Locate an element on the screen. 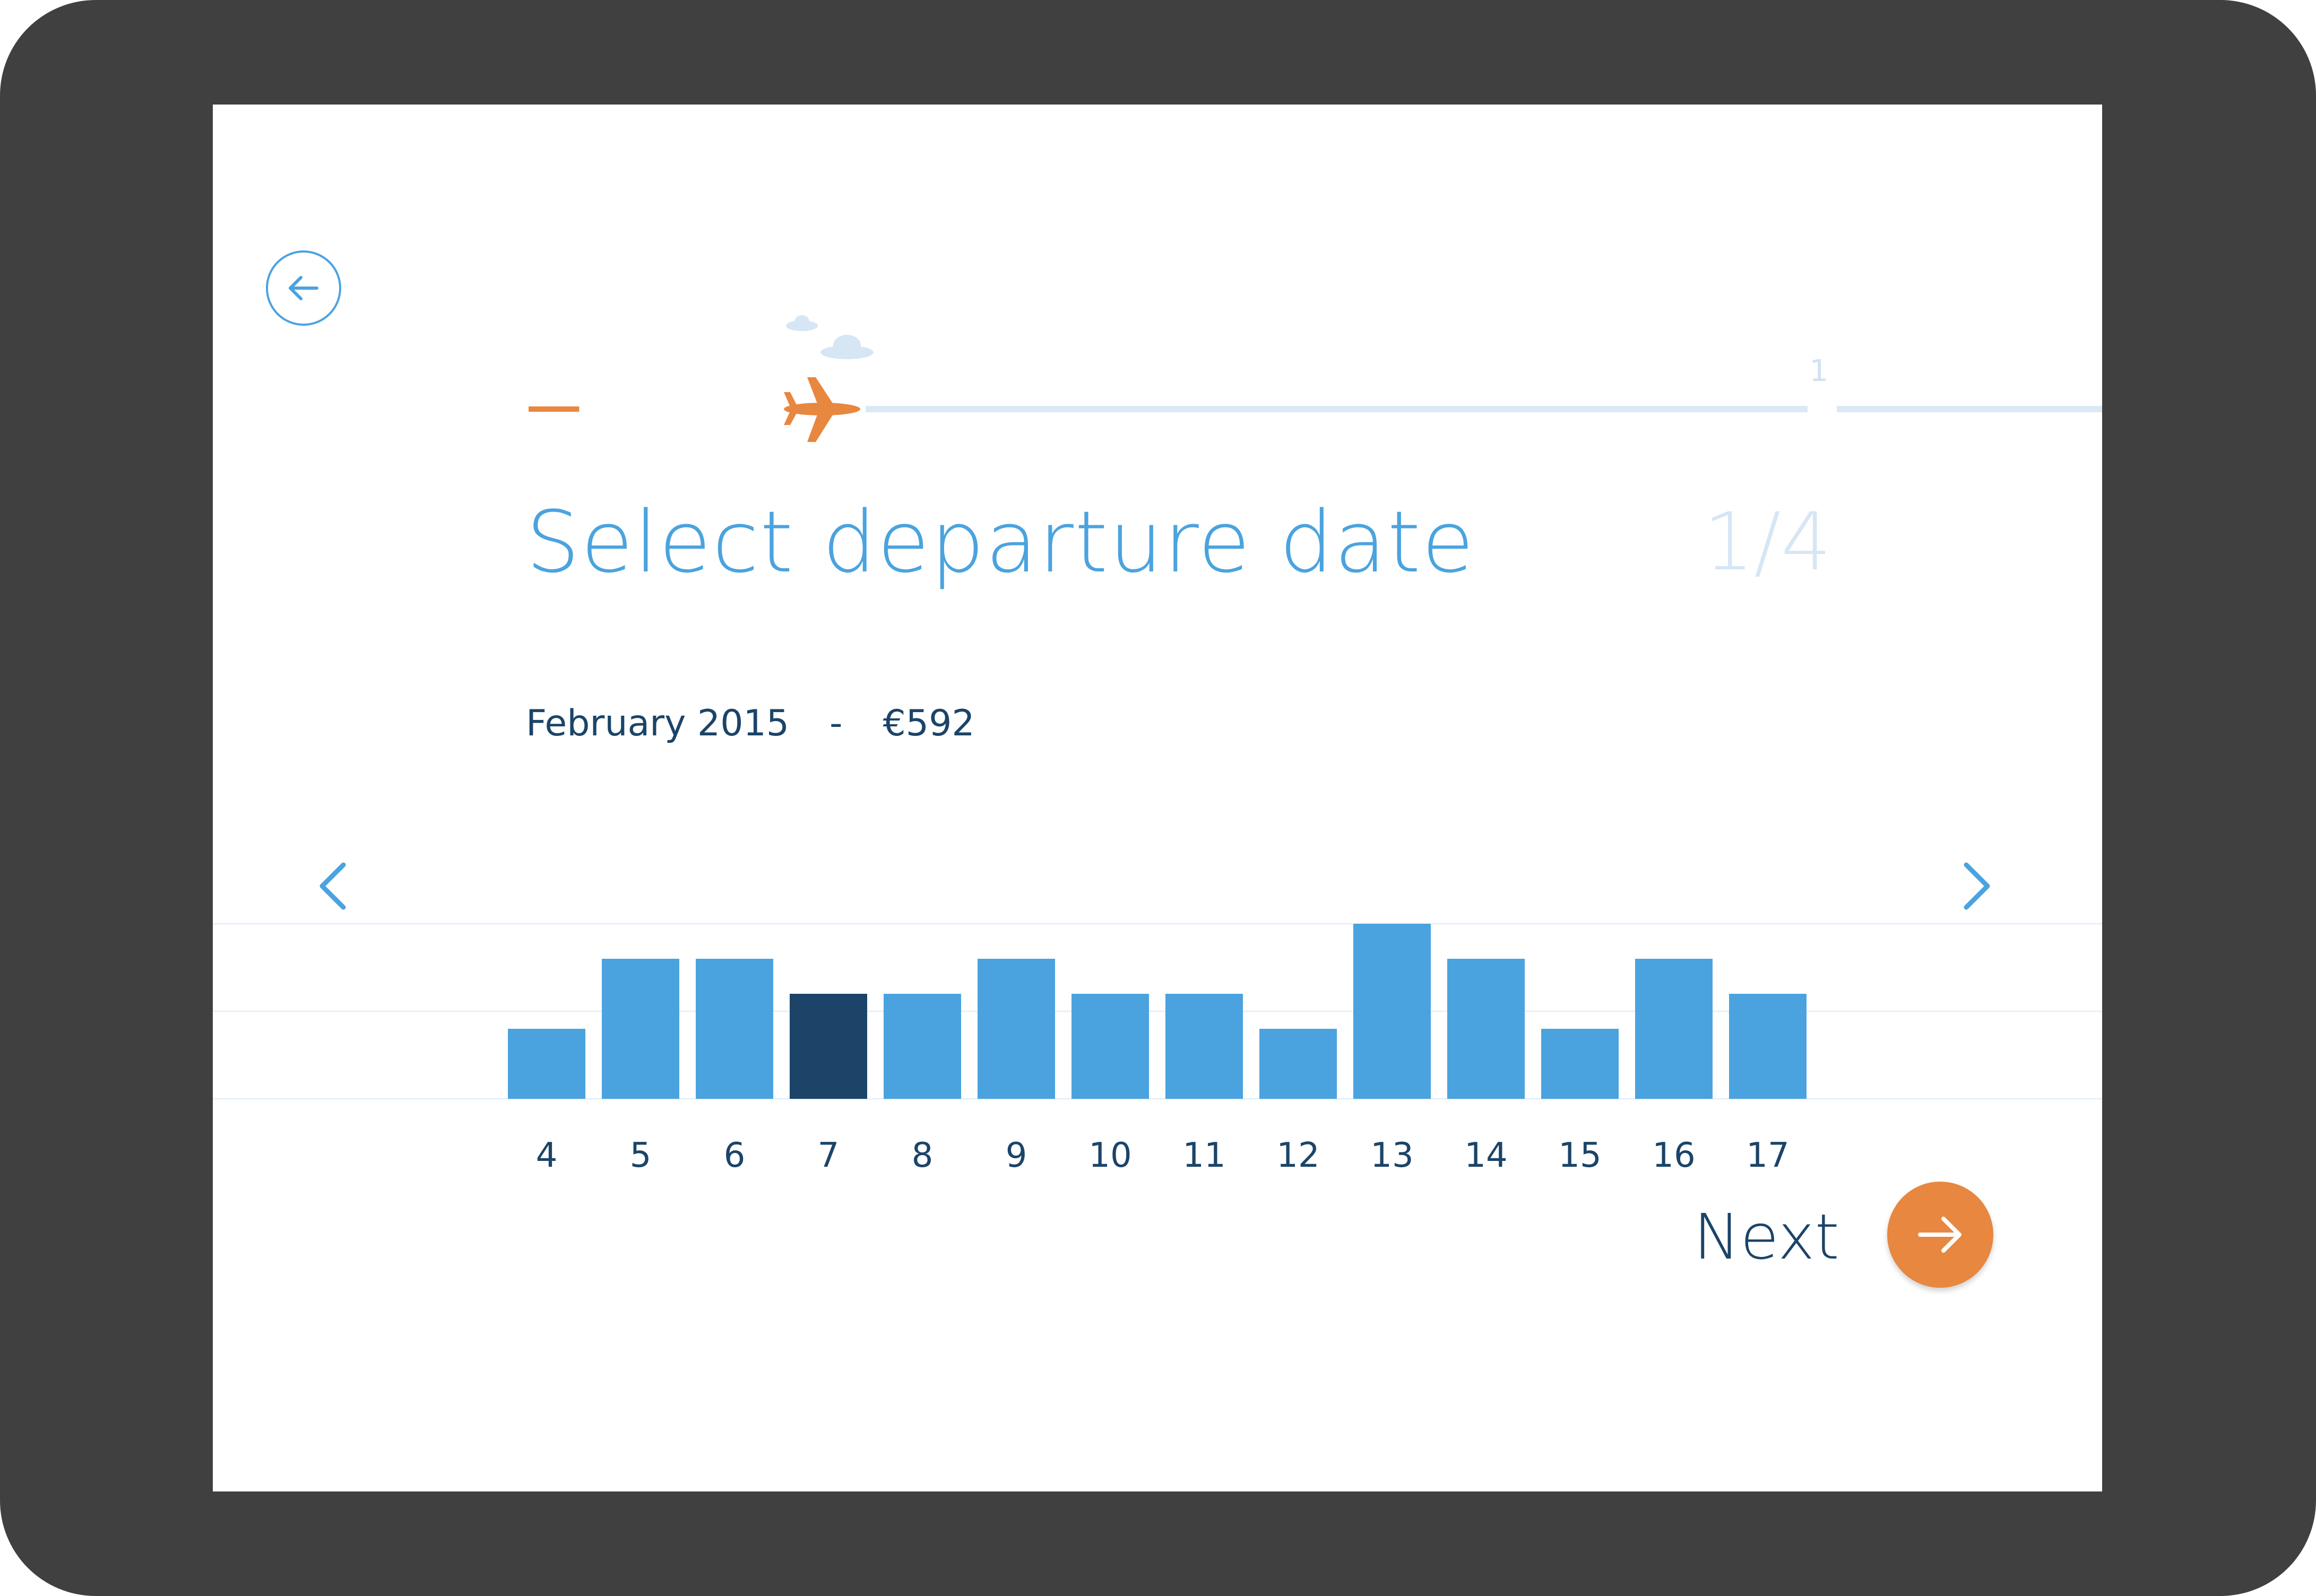 The height and width of the screenshot is (1596, 2316). step-counter: 1/4 is located at coordinates (1767, 542).